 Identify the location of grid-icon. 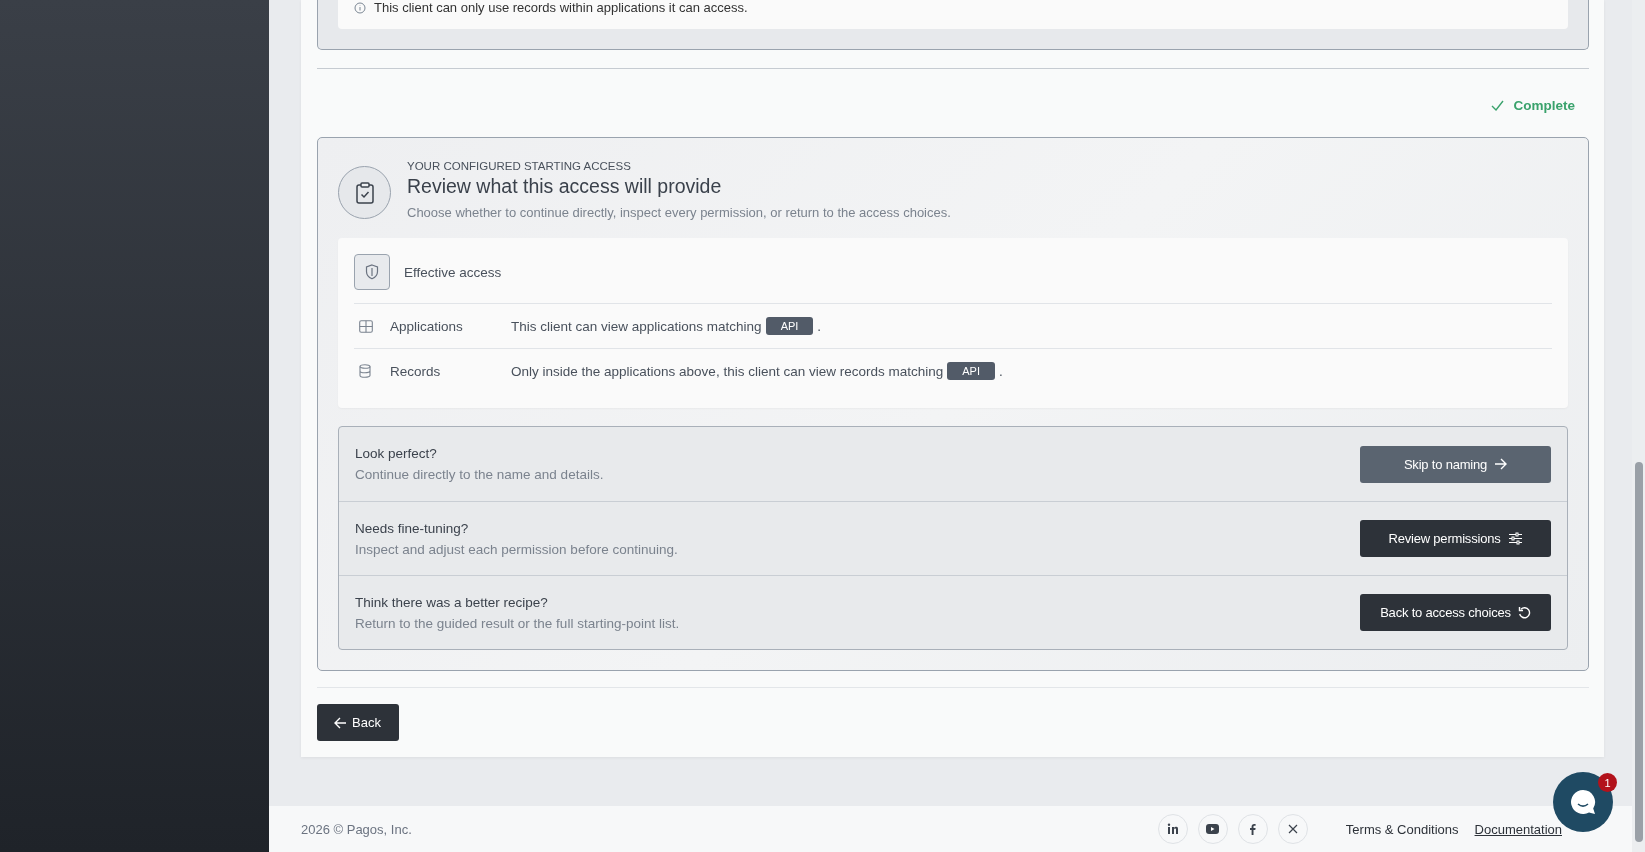
(366, 326).